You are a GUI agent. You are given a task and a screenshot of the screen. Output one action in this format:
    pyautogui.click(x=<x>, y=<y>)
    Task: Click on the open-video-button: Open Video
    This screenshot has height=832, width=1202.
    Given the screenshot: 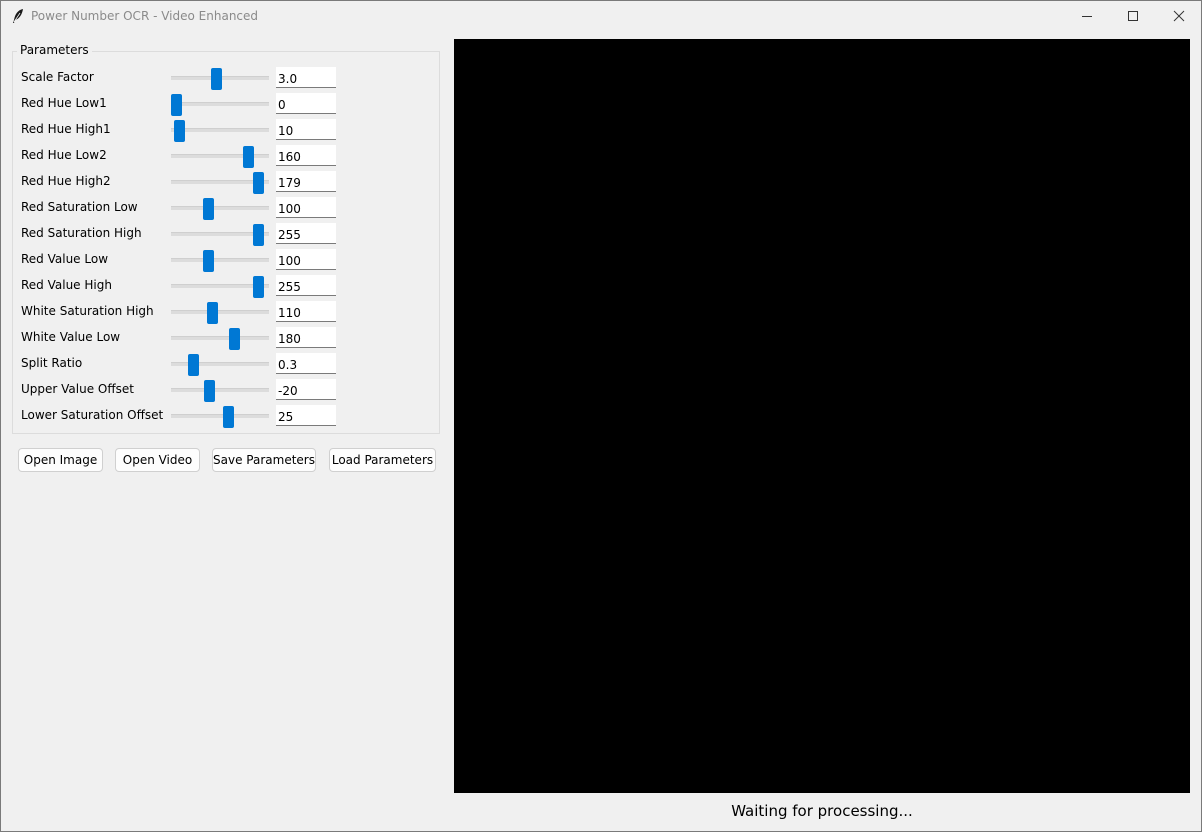 What is the action you would take?
    pyautogui.click(x=157, y=460)
    